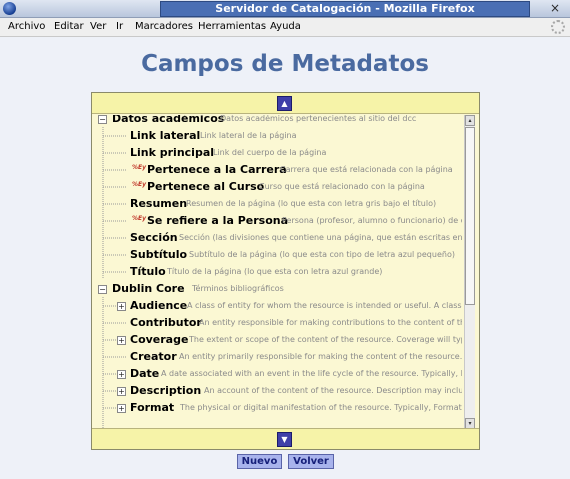 Image resolution: width=570 pixels, height=479 pixels. Describe the element at coordinates (152, 407) in the screenshot. I see `node-label: Format` at that location.